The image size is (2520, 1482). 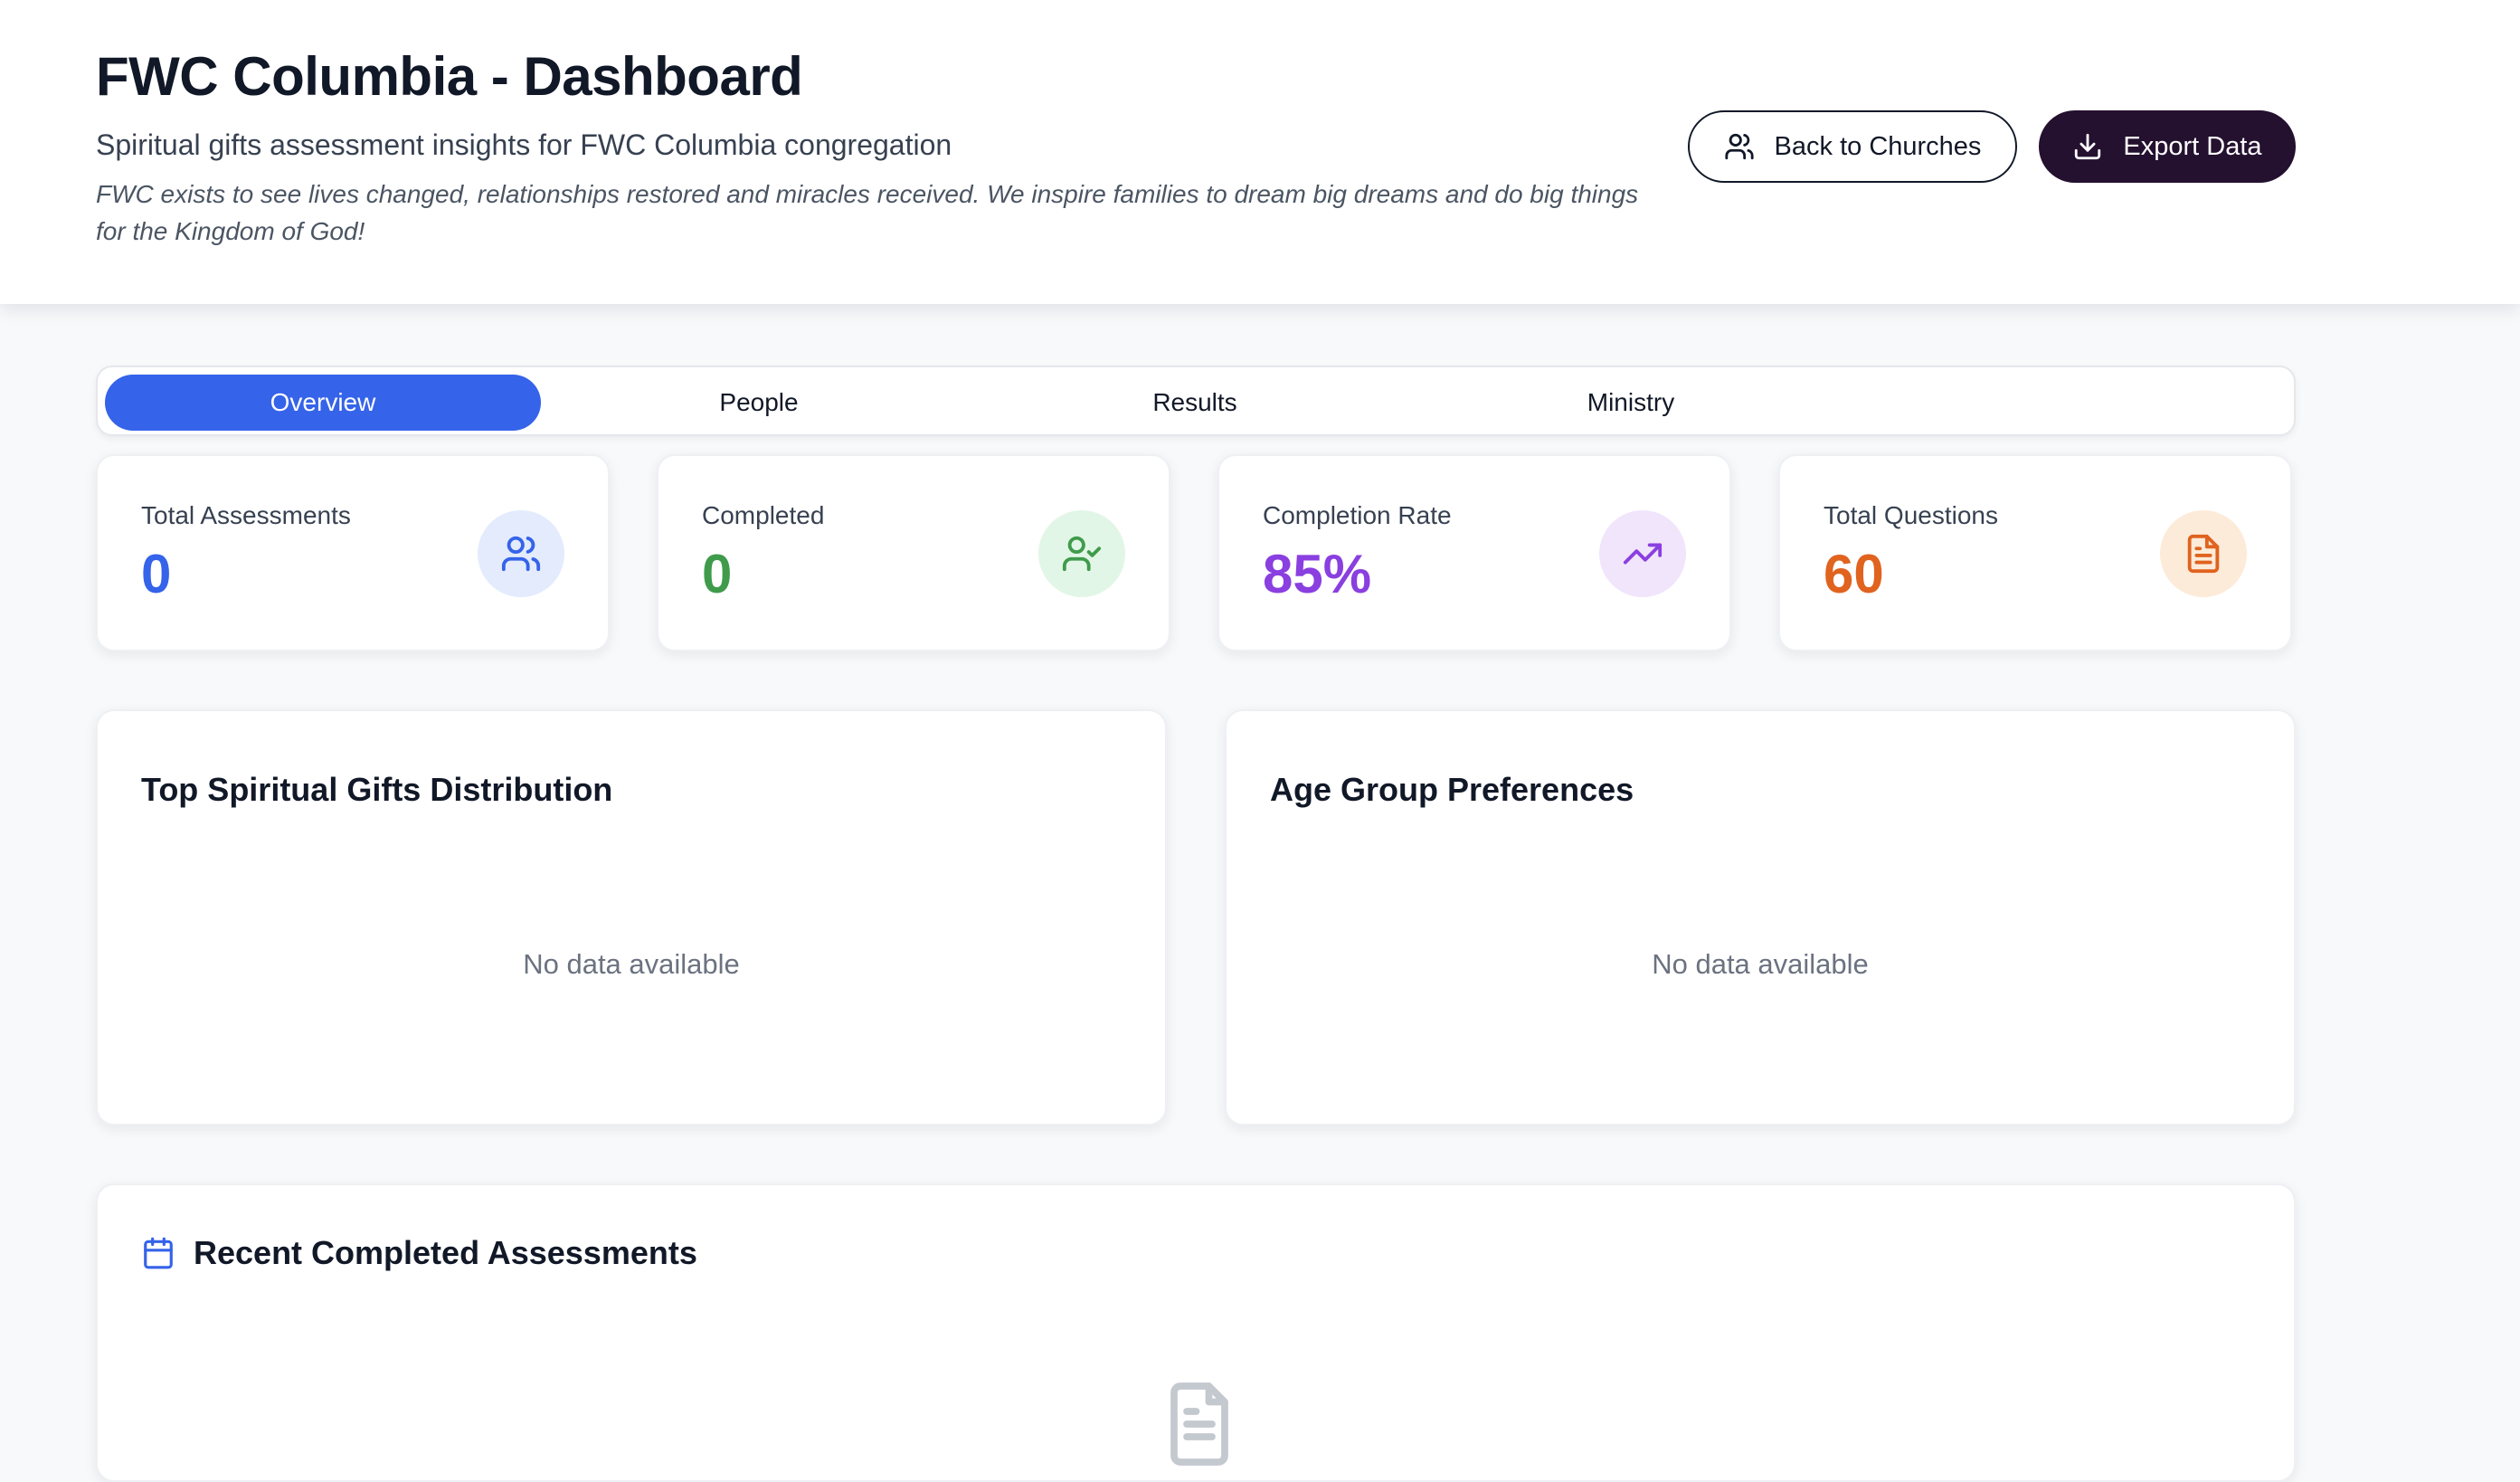 What do you see at coordinates (2203, 553) in the screenshot?
I see `file-text-icon` at bounding box center [2203, 553].